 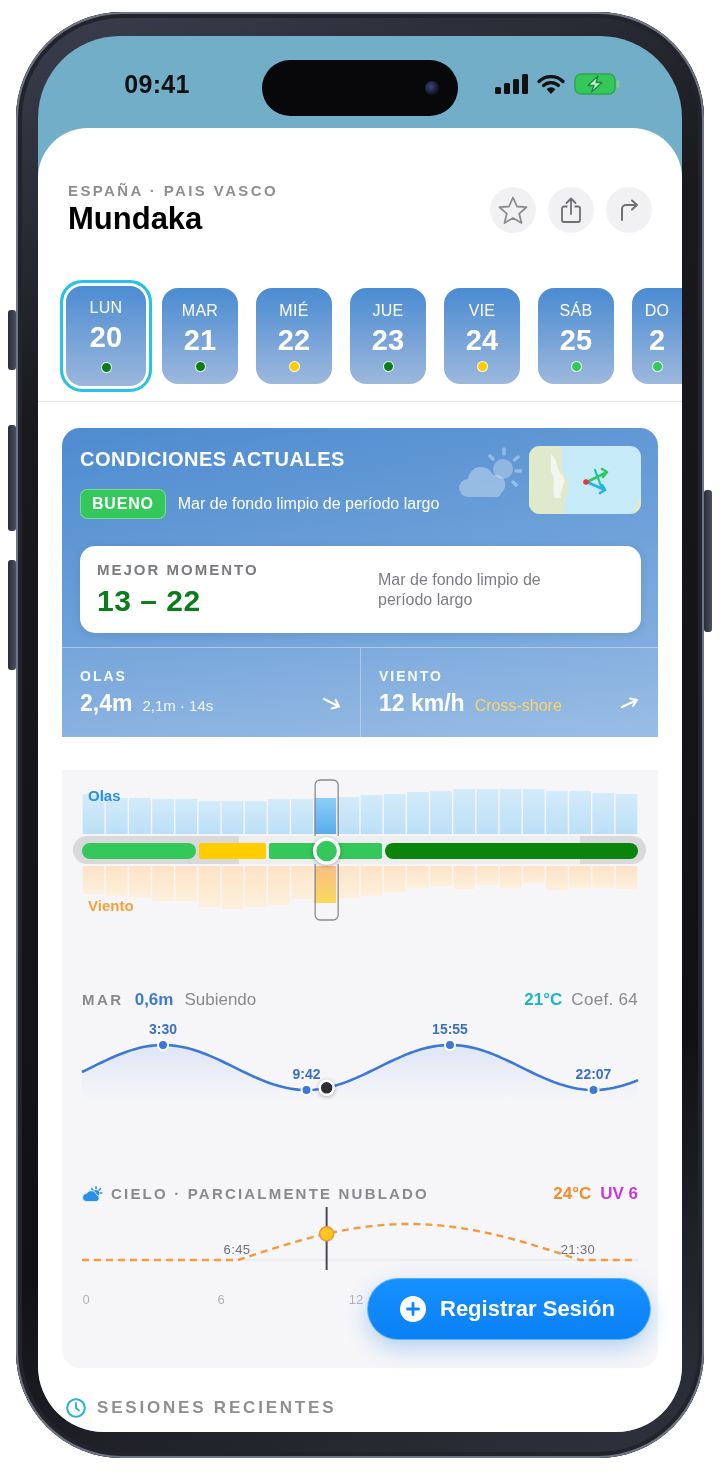 I want to click on day-tile: MIÉ 22, so click(x=294, y=336).